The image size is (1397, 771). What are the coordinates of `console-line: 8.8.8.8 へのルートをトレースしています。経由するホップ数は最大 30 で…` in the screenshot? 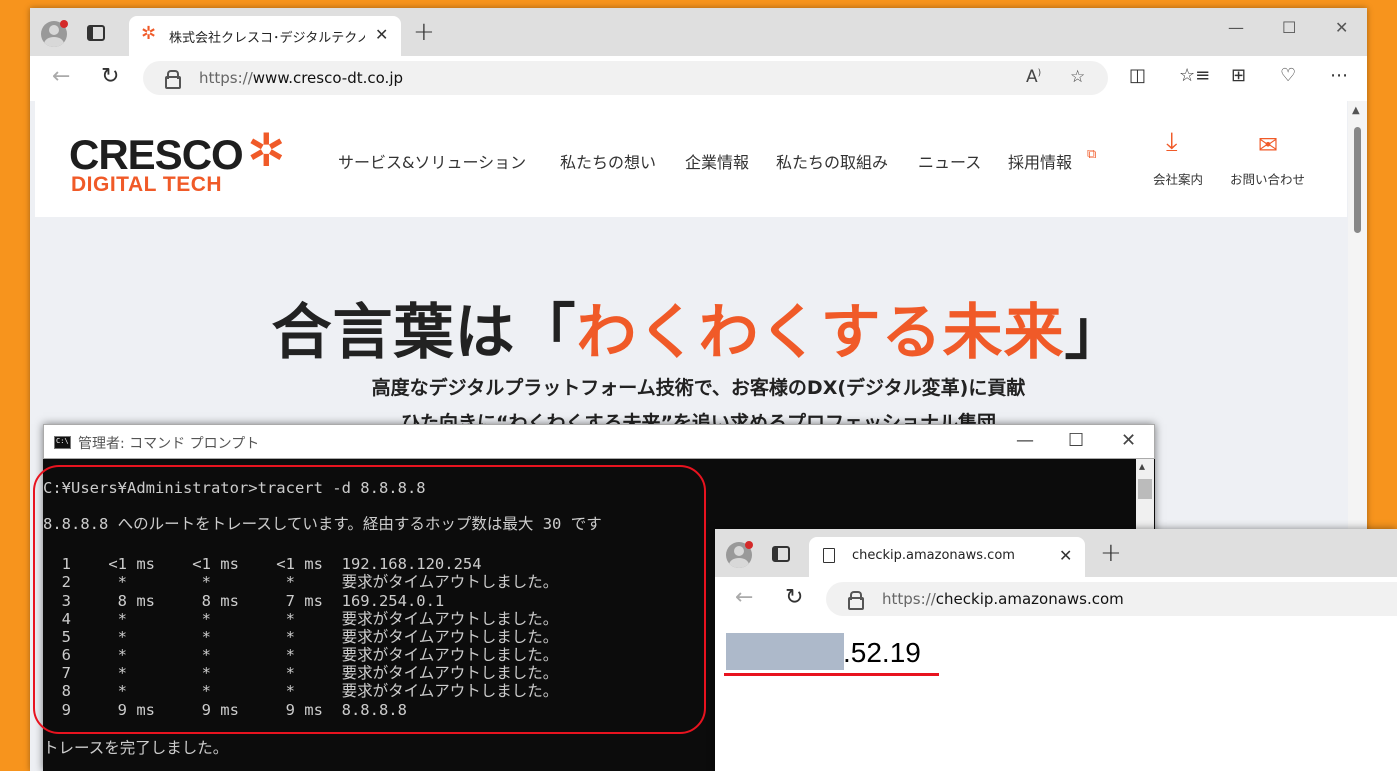 It's located at (322, 524).